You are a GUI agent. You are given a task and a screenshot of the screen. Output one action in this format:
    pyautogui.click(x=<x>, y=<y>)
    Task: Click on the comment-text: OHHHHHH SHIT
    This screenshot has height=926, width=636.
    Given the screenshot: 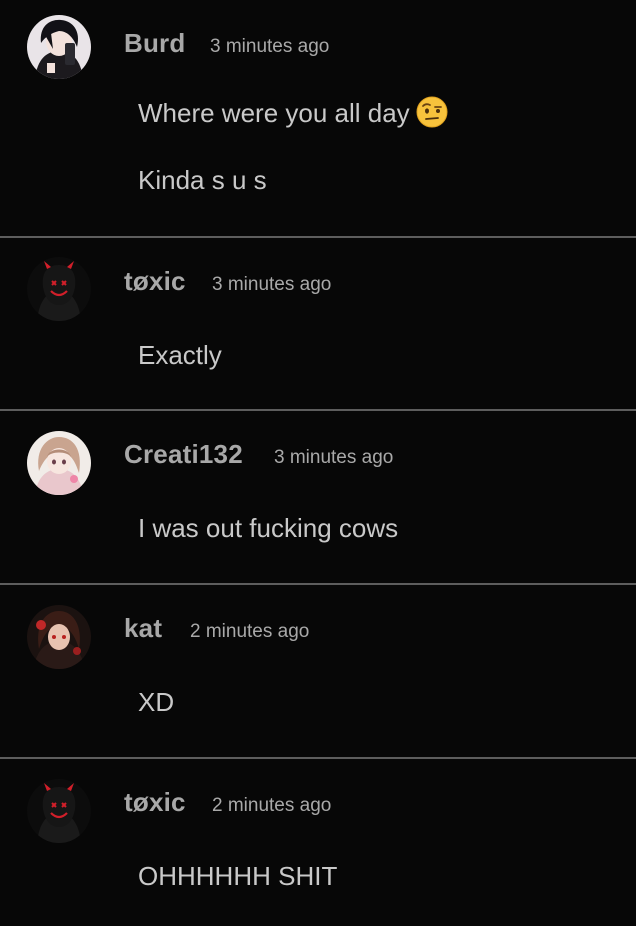 What is the action you would take?
    pyautogui.click(x=238, y=876)
    